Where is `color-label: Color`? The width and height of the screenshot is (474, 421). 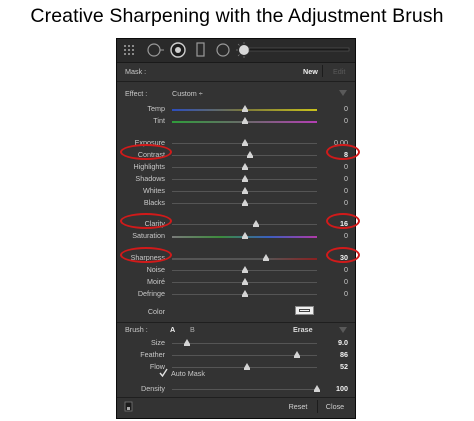 color-label: Color is located at coordinates (156, 311).